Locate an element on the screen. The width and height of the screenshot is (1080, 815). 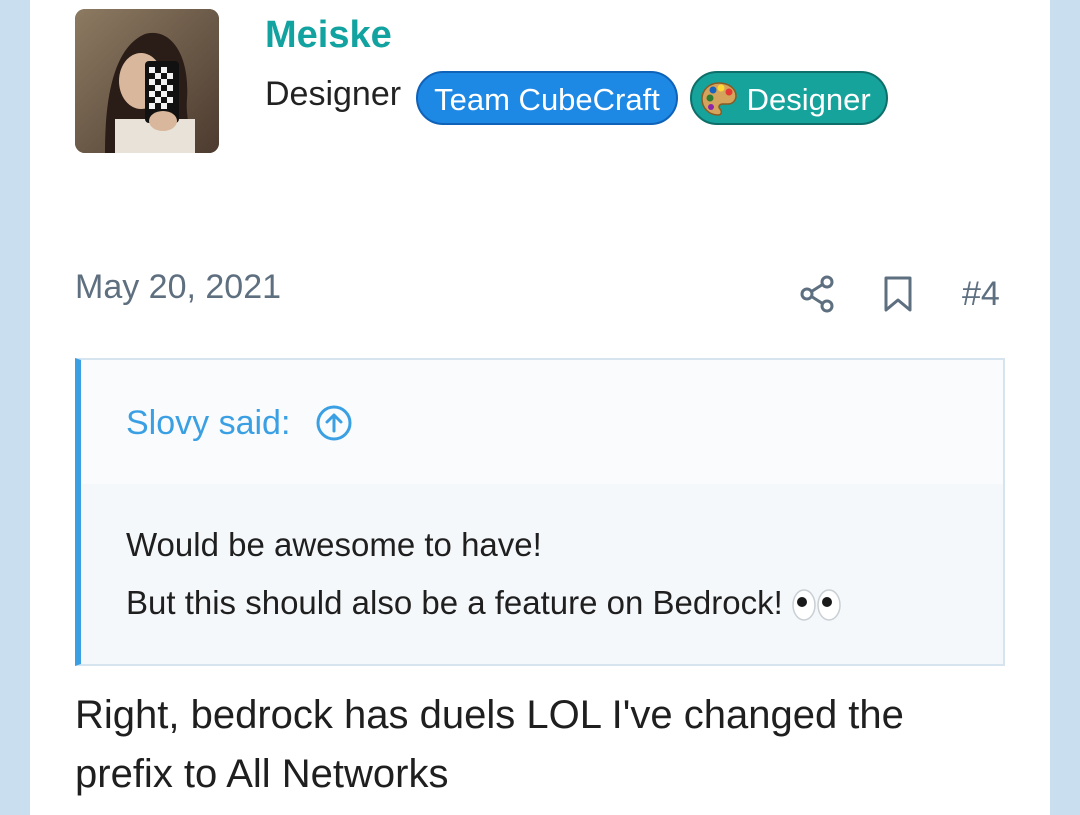
team-cubecraft-banner: Team CubeCraft is located at coordinates (547, 98).